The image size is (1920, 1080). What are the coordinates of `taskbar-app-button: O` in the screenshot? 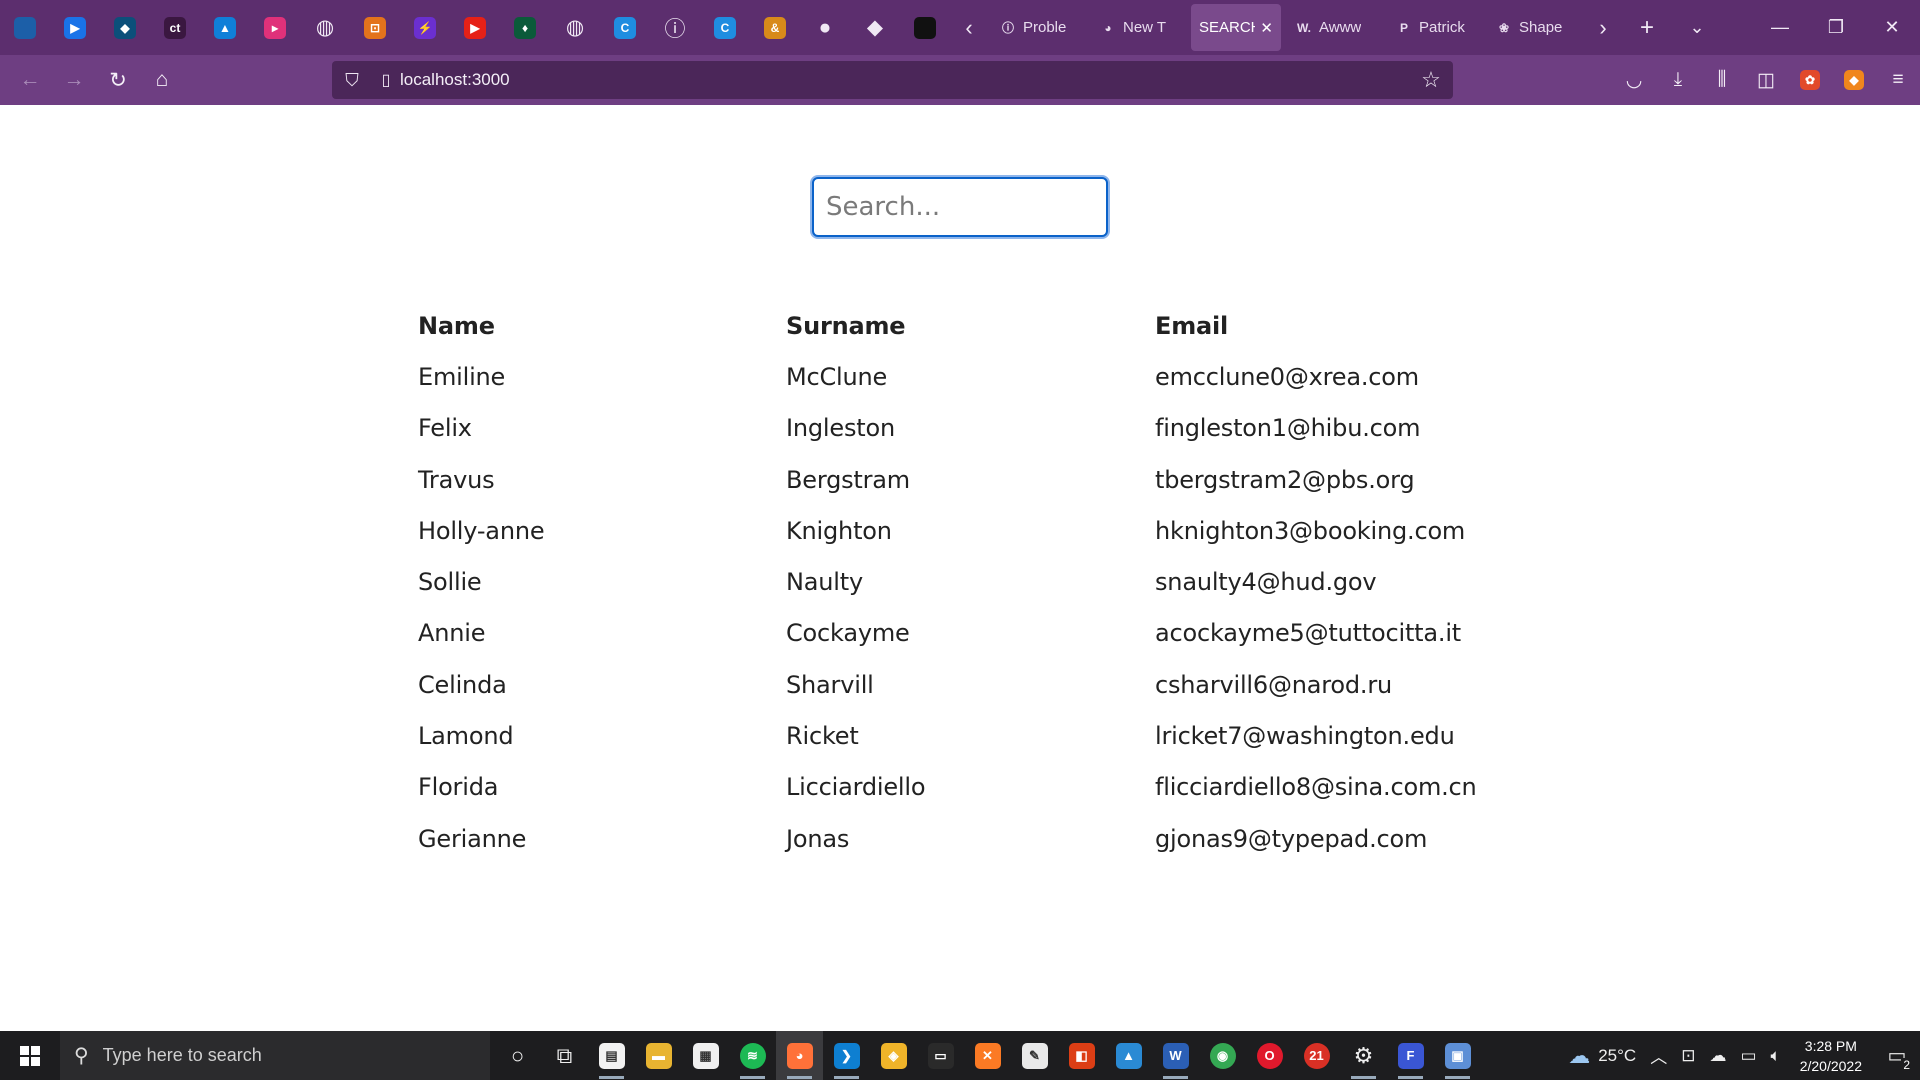 It's located at (1269, 1055).